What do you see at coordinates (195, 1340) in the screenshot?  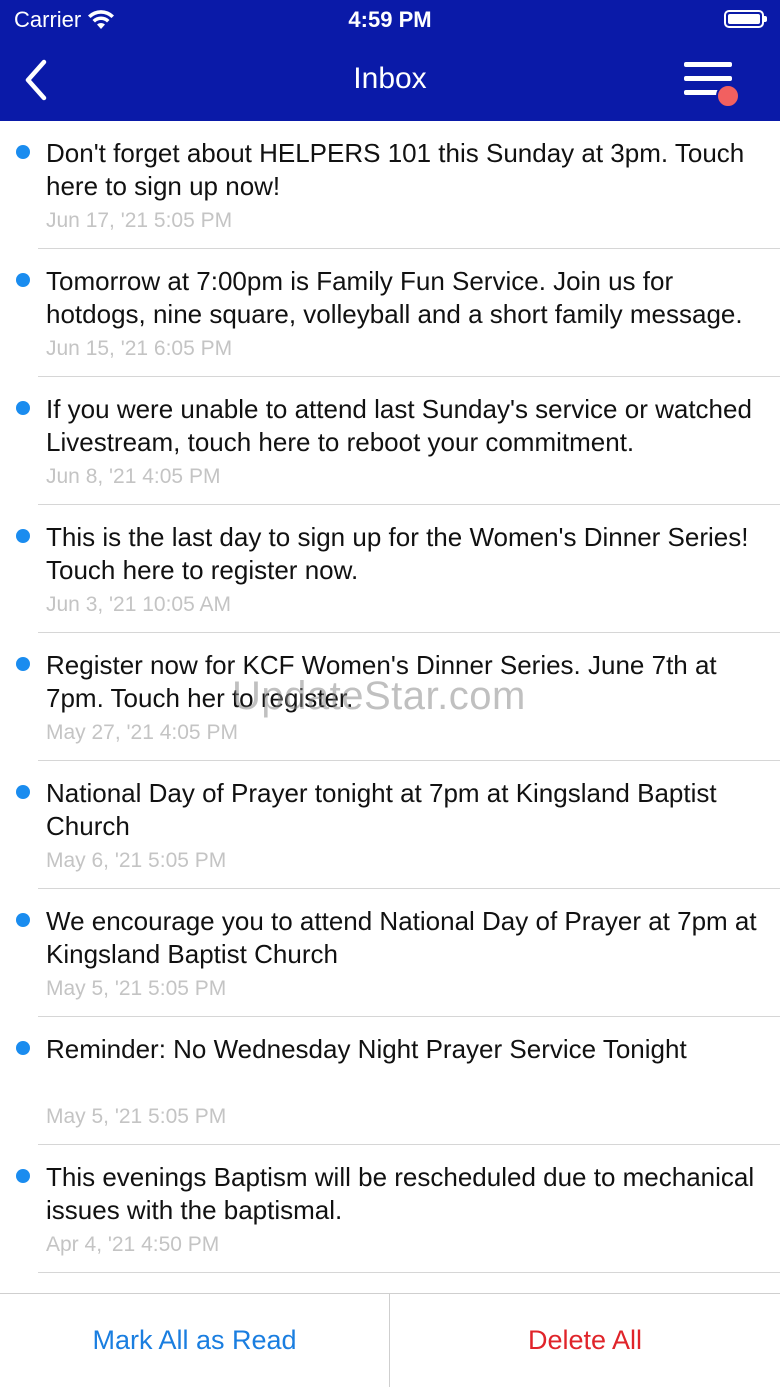 I see `mark-all-read-button: Mark All as Read` at bounding box center [195, 1340].